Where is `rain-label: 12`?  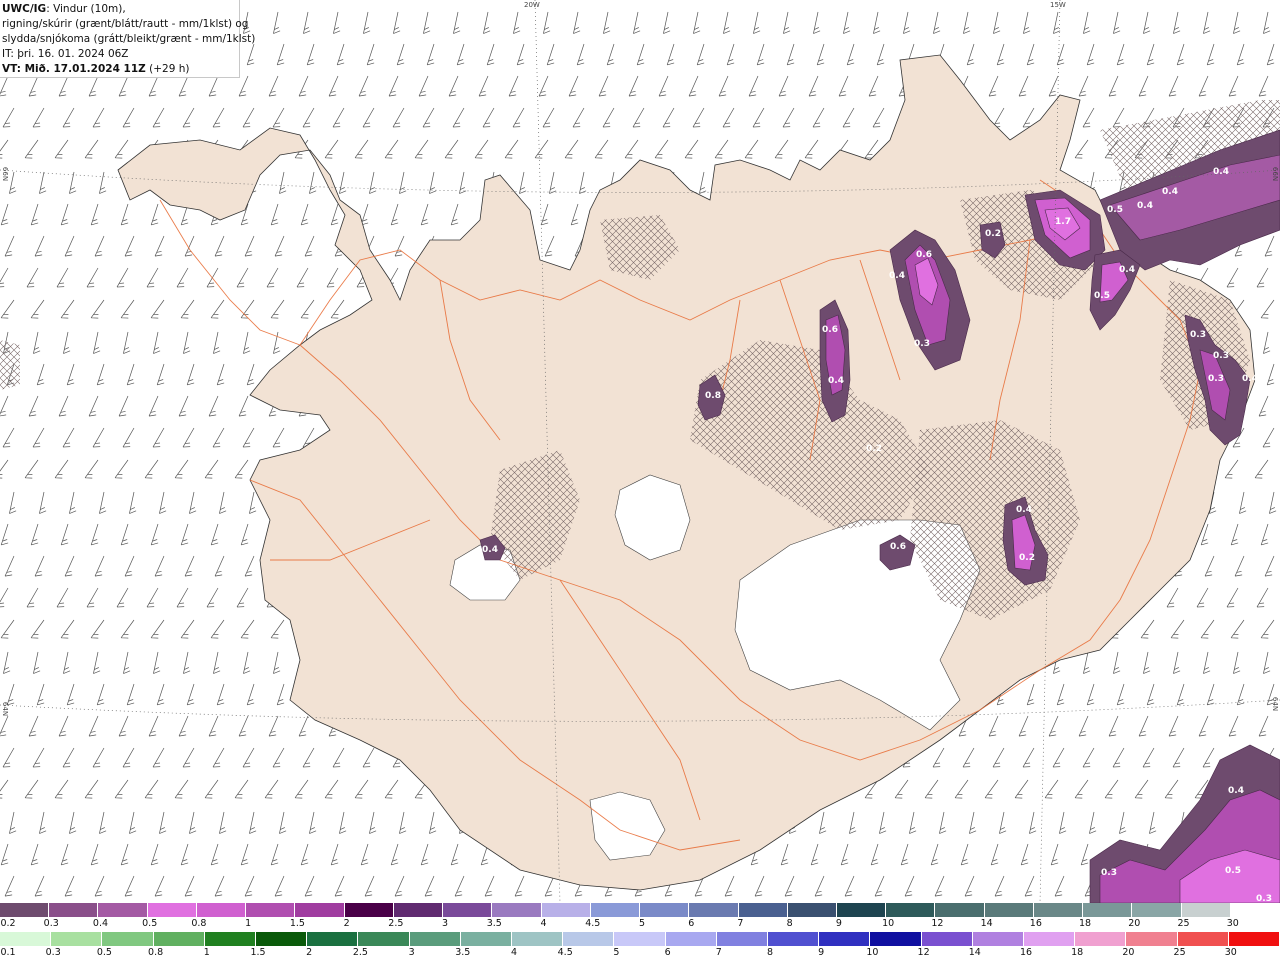 rain-label: 12 is located at coordinates (923, 952).